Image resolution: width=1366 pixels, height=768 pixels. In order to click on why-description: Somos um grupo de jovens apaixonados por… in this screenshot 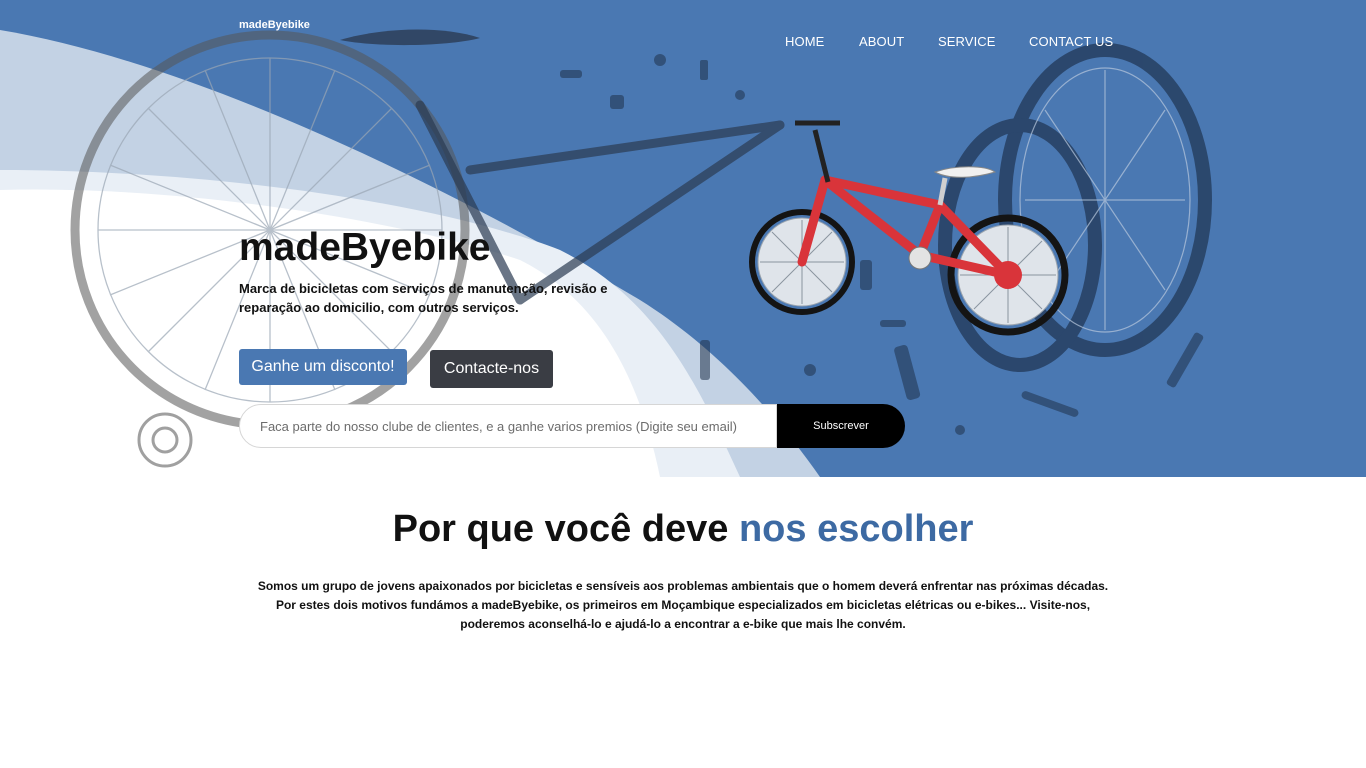, I will do `click(683, 605)`.